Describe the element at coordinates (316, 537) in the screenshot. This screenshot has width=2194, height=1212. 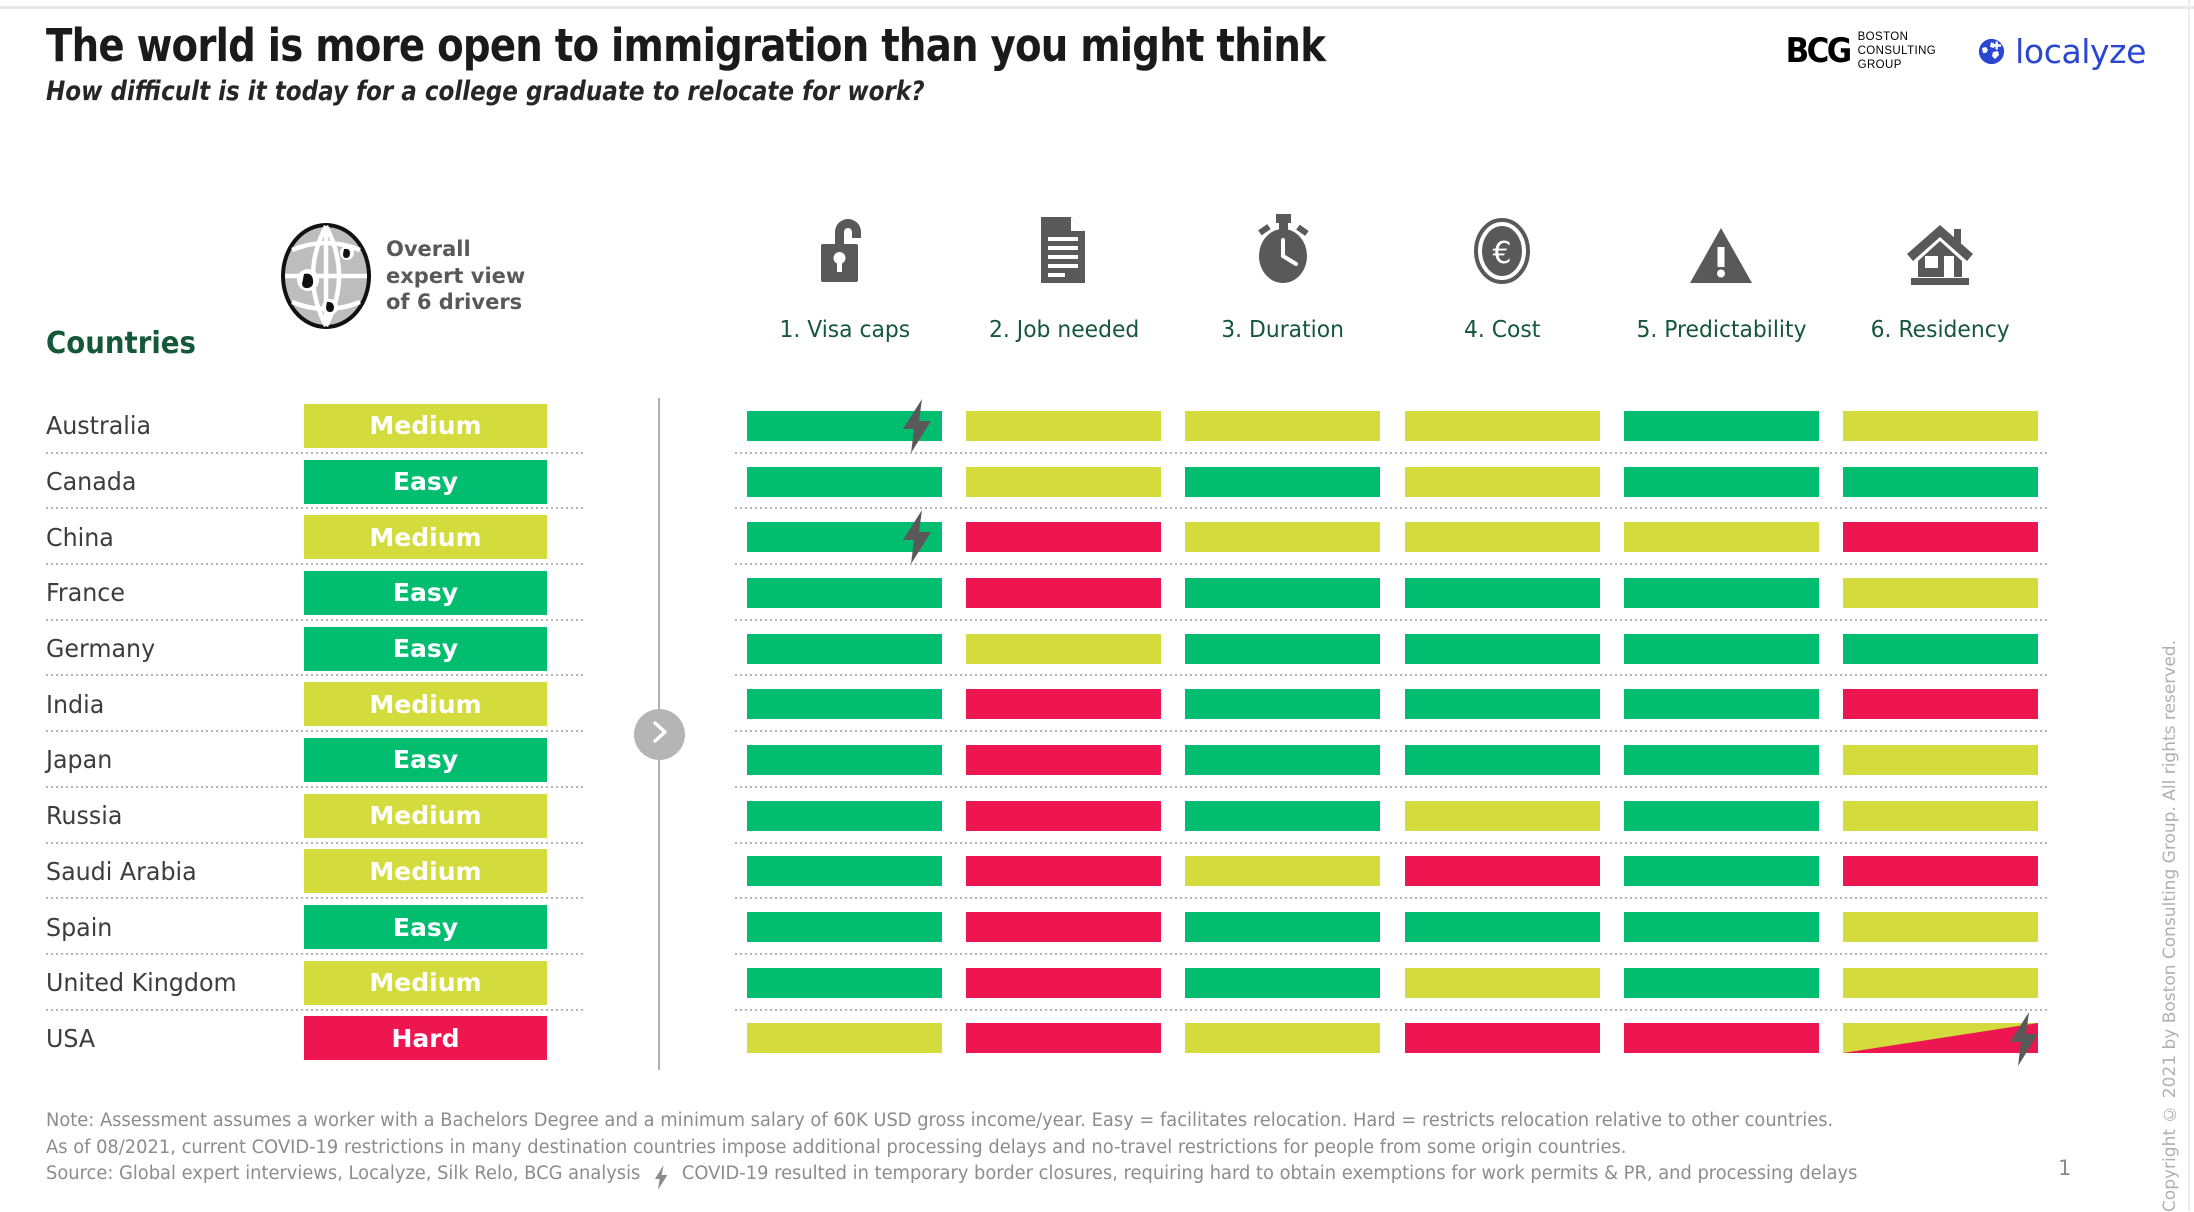
I see `table-row: China Medium` at that location.